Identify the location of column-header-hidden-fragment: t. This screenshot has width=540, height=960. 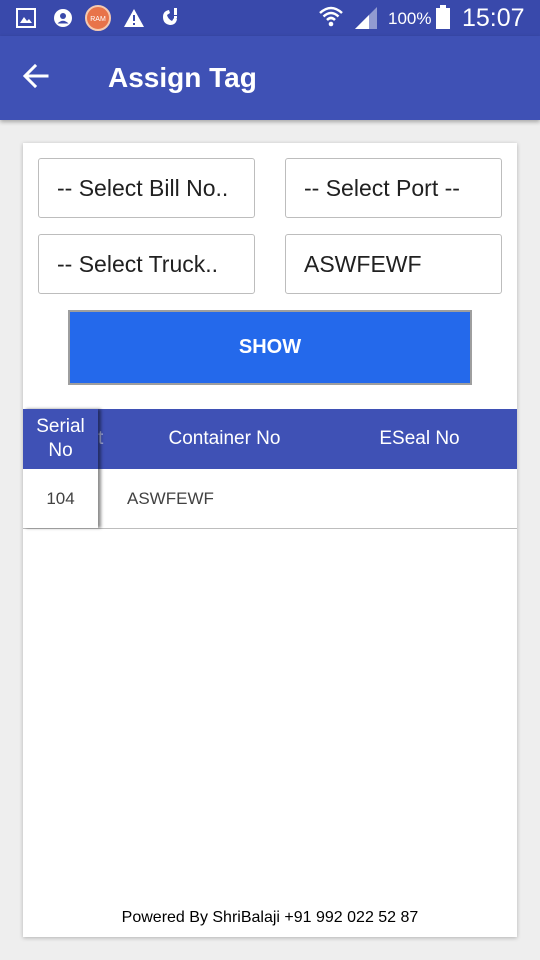
(101, 438).